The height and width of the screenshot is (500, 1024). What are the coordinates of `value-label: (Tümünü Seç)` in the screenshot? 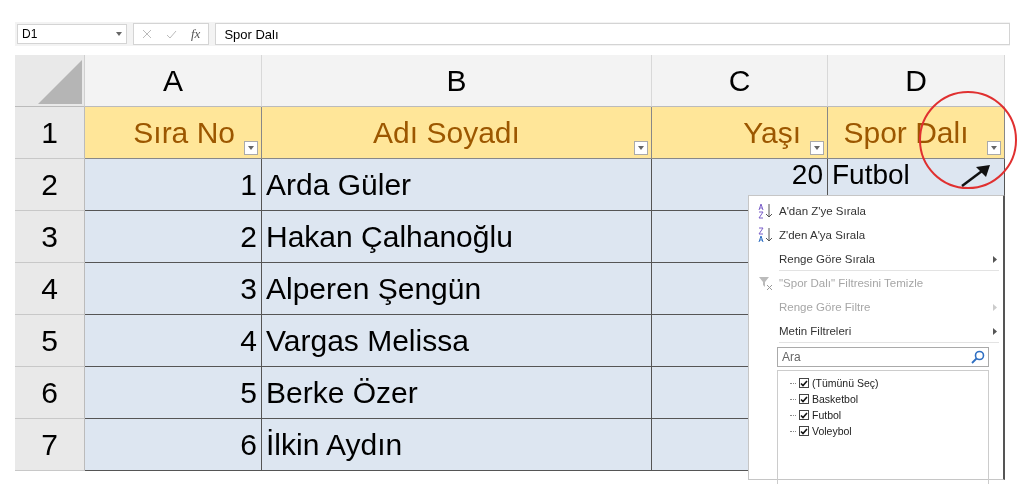 It's located at (845, 383).